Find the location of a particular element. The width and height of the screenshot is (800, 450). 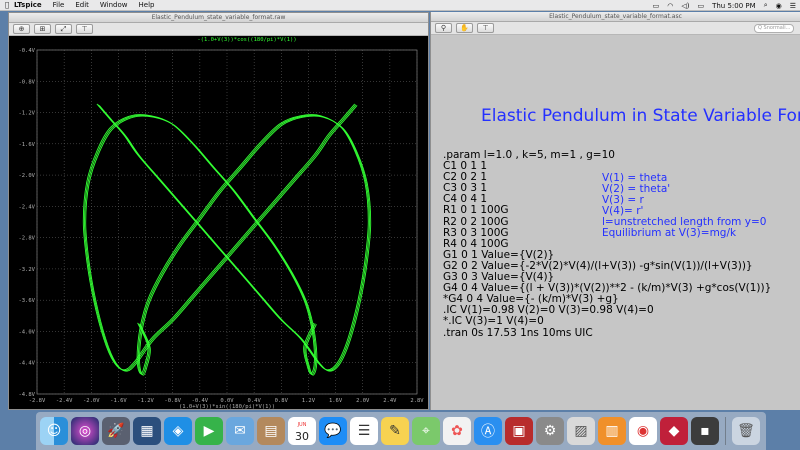

trash-icon: 🗑 is located at coordinates (746, 431).